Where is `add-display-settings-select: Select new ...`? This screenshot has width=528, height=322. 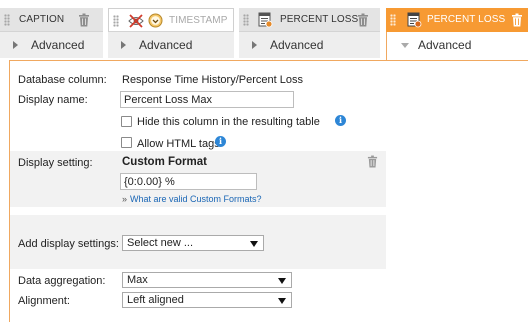
add-display-settings-select: Select new ... is located at coordinates (193, 243).